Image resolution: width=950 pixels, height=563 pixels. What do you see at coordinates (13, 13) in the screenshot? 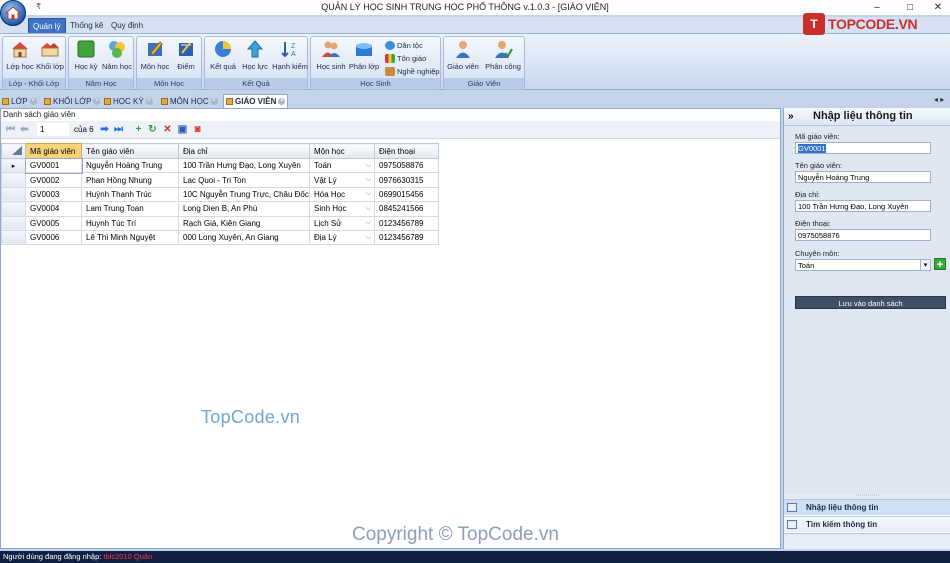
I see `app-menu-orb-icon` at bounding box center [13, 13].